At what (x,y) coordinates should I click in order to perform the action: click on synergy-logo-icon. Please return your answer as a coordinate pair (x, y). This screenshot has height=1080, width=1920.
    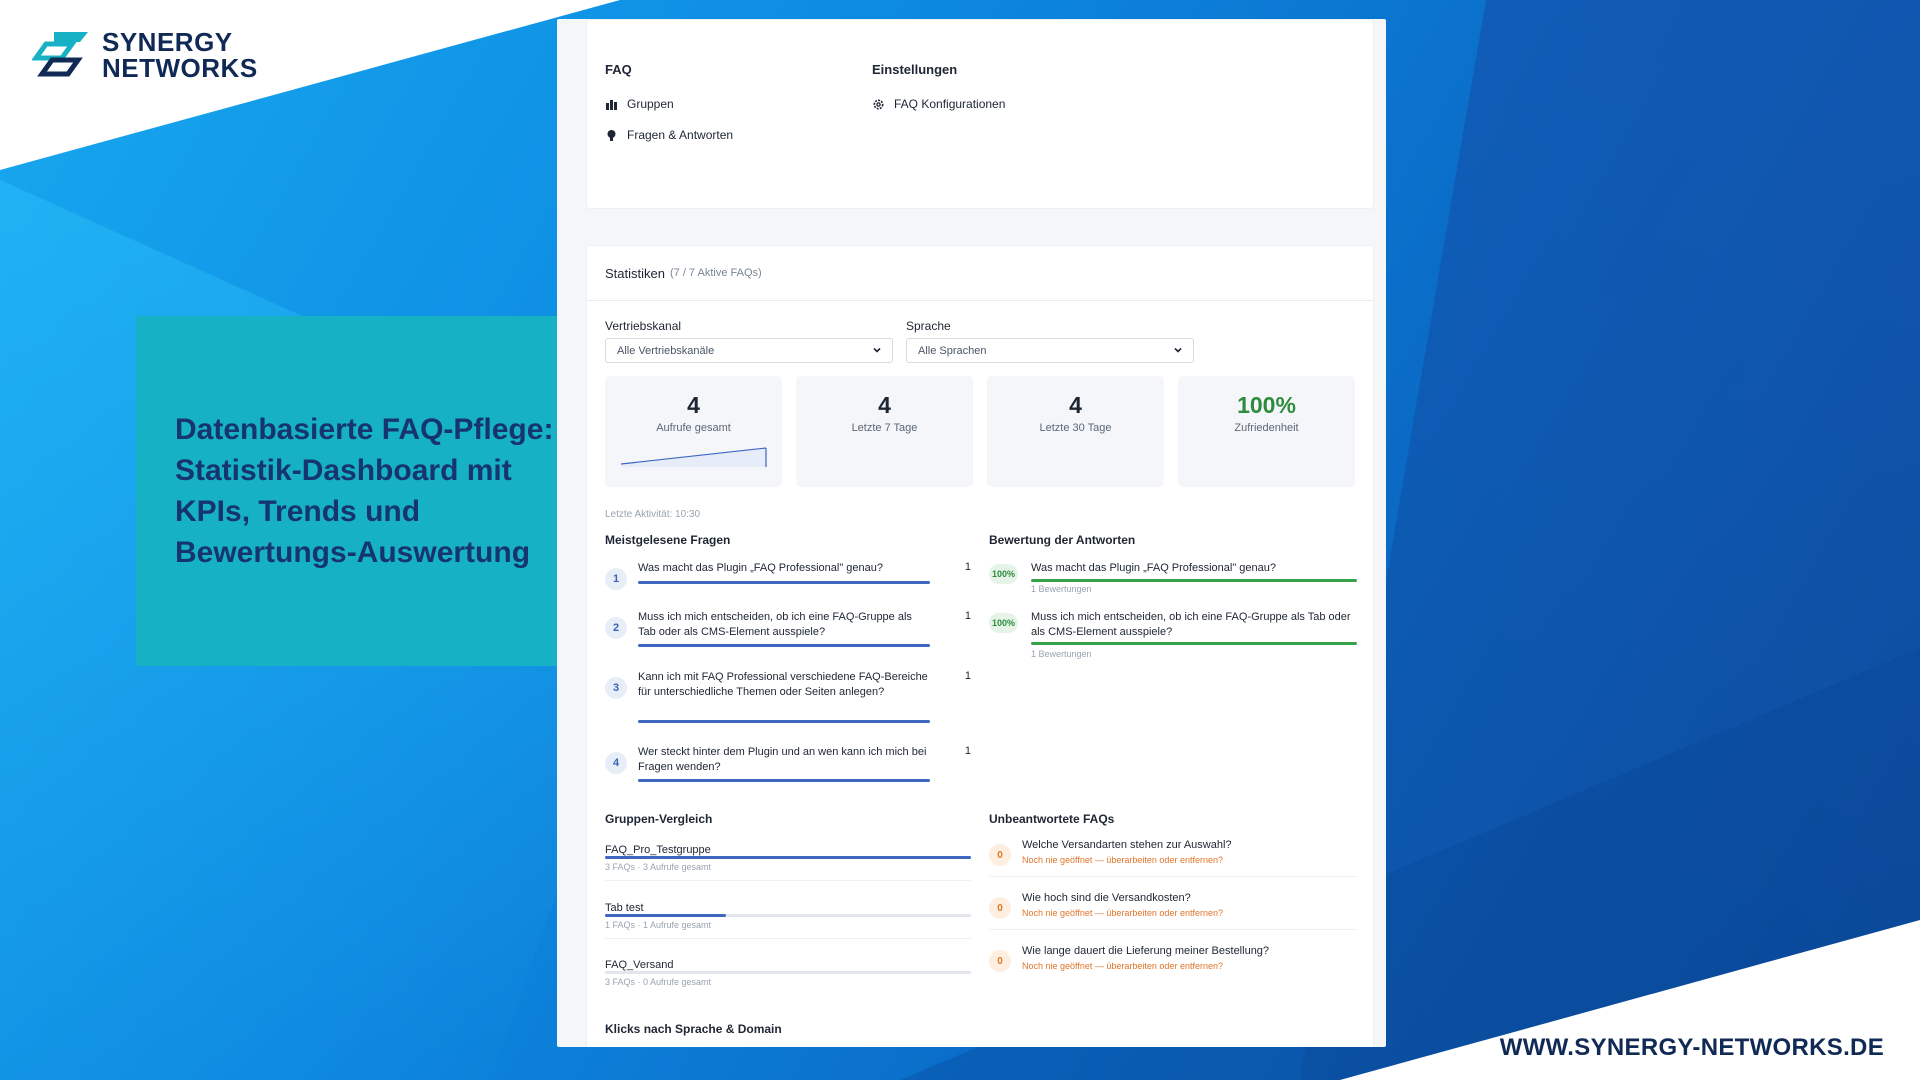
    Looking at the image, I should click on (60, 54).